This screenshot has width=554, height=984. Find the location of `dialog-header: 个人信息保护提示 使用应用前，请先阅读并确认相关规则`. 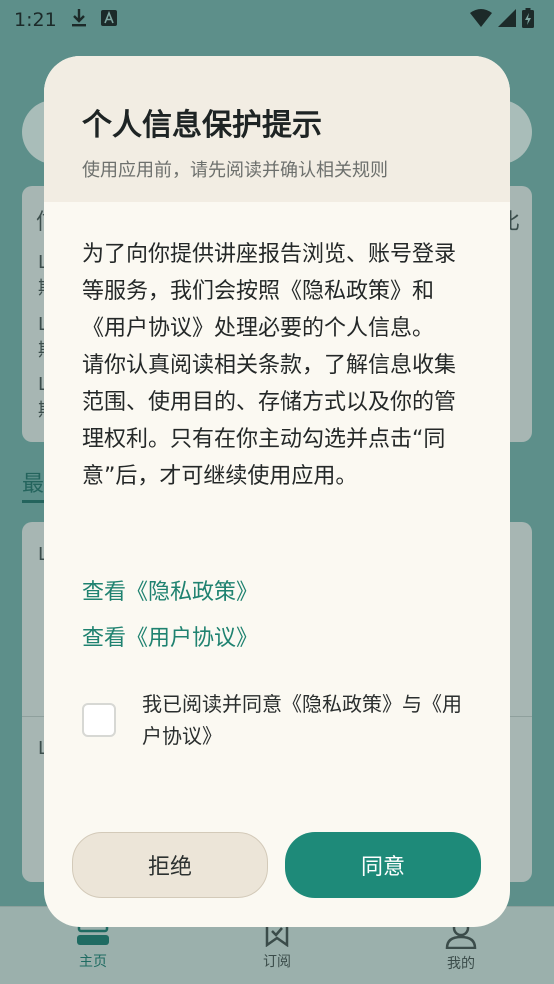

dialog-header: 个人信息保护提示 使用应用前，请先阅读并确认相关规则 is located at coordinates (277, 129).